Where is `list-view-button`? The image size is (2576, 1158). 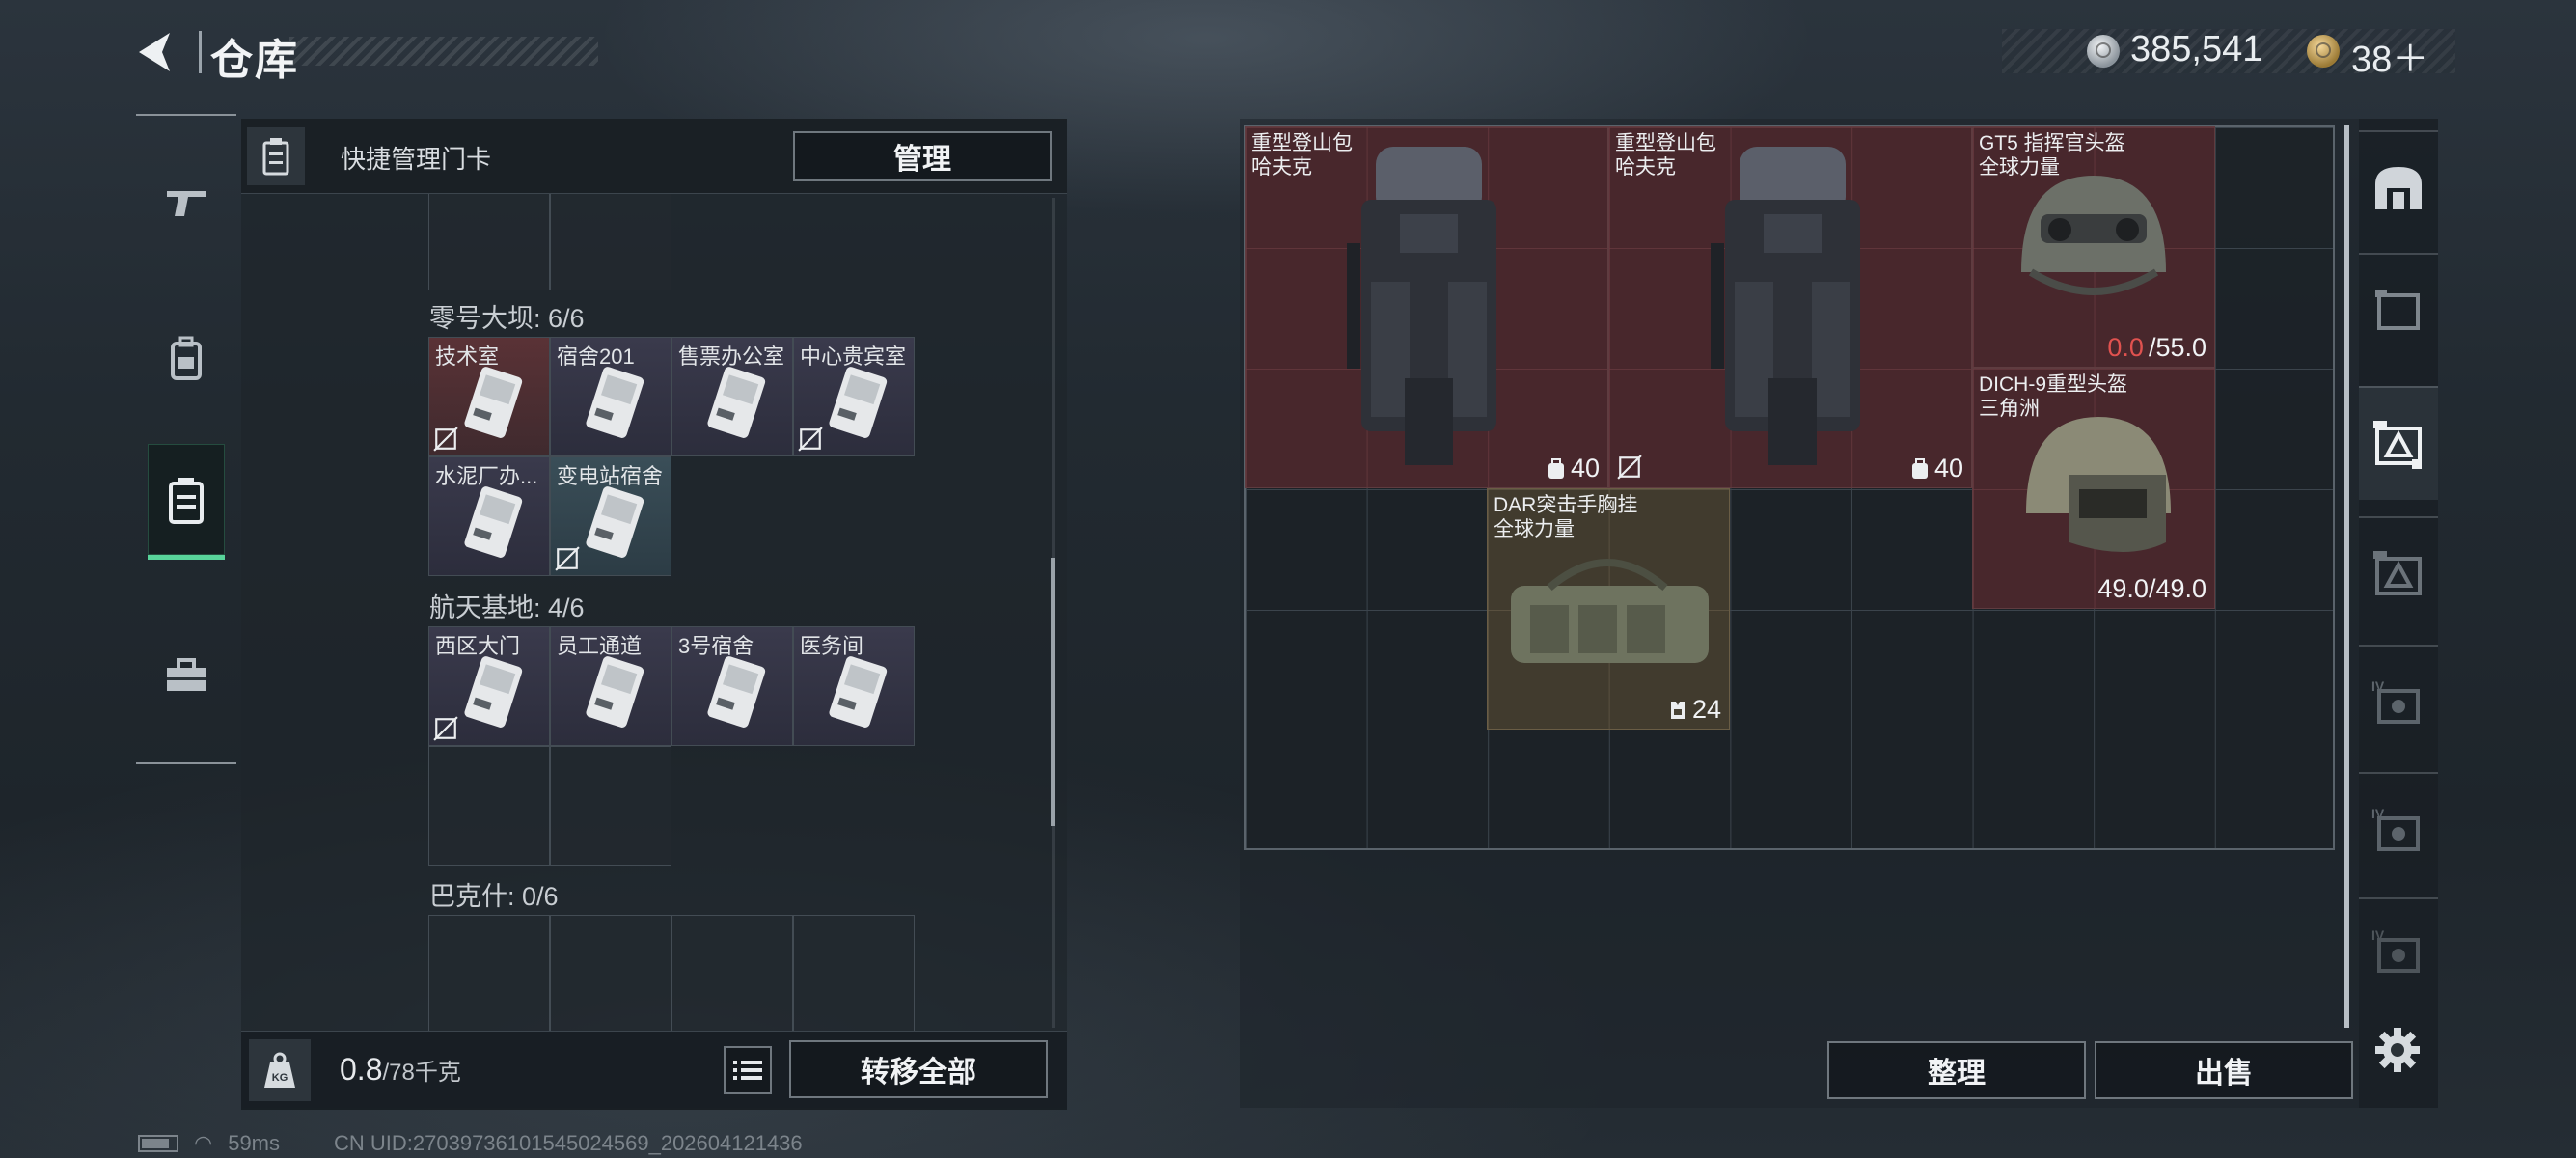 list-view-button is located at coordinates (748, 1070).